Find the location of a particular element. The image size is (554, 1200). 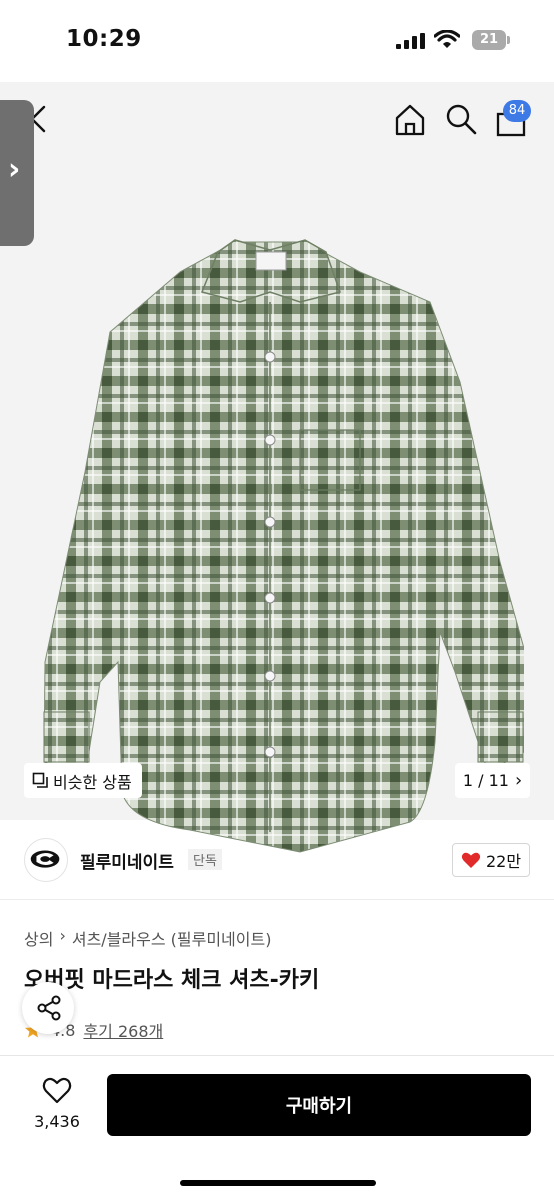

heart-outline-icon is located at coordinates (57, 1090).